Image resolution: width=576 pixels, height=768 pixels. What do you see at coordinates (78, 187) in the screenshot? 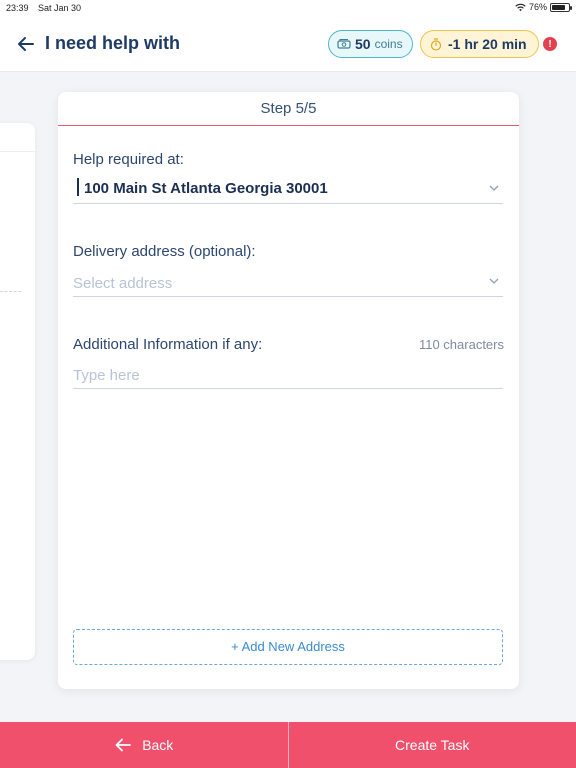
I see `text-caret` at bounding box center [78, 187].